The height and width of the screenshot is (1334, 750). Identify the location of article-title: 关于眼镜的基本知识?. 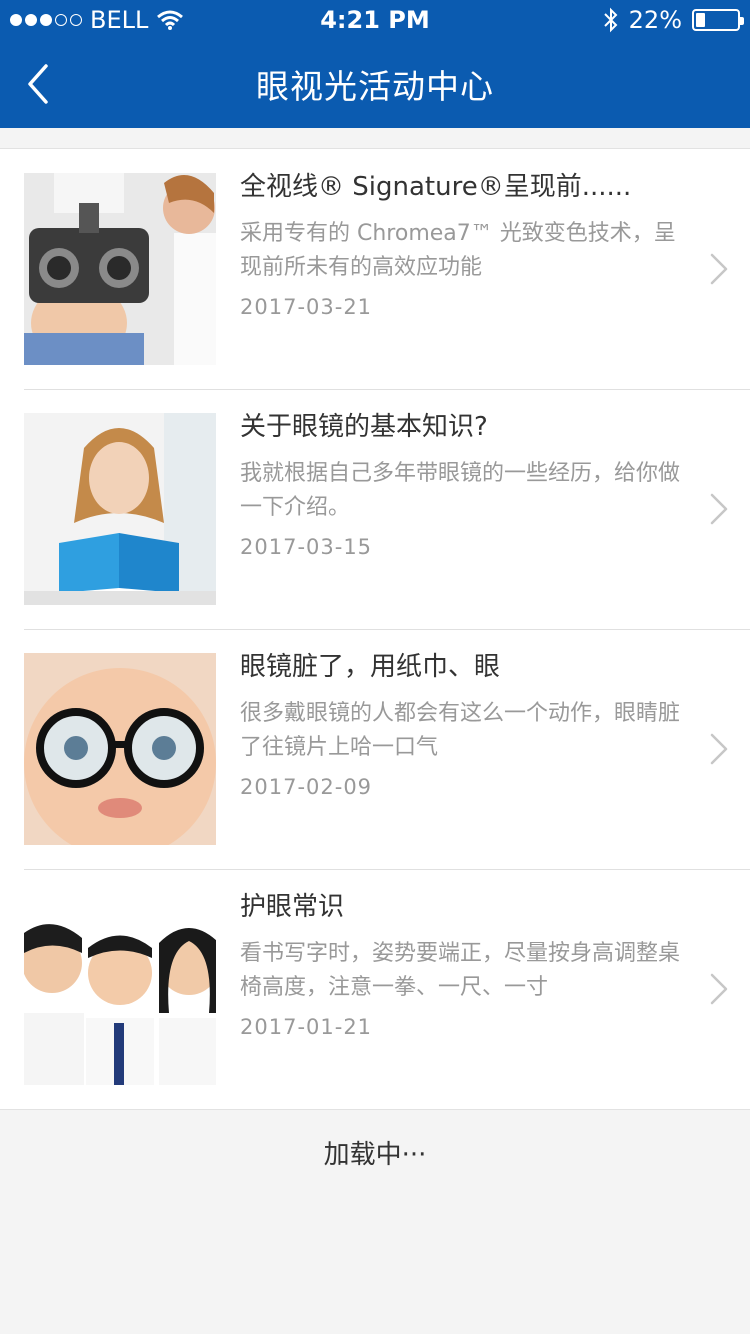
(364, 427).